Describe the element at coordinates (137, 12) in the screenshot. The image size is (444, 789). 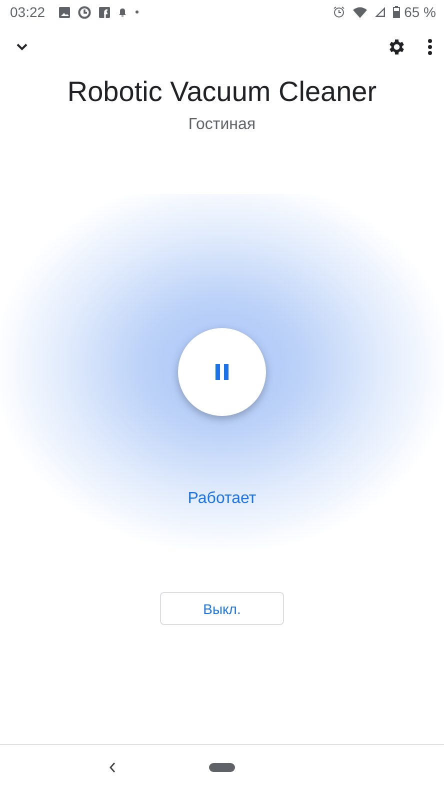
I see `dot-icon` at that location.